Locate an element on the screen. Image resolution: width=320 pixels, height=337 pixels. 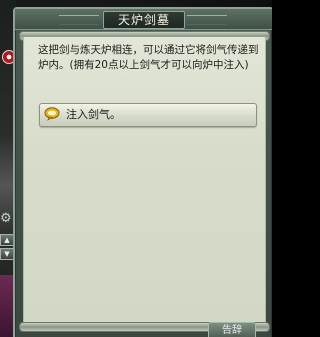
title-ornament-left is located at coordinates (79, 20).